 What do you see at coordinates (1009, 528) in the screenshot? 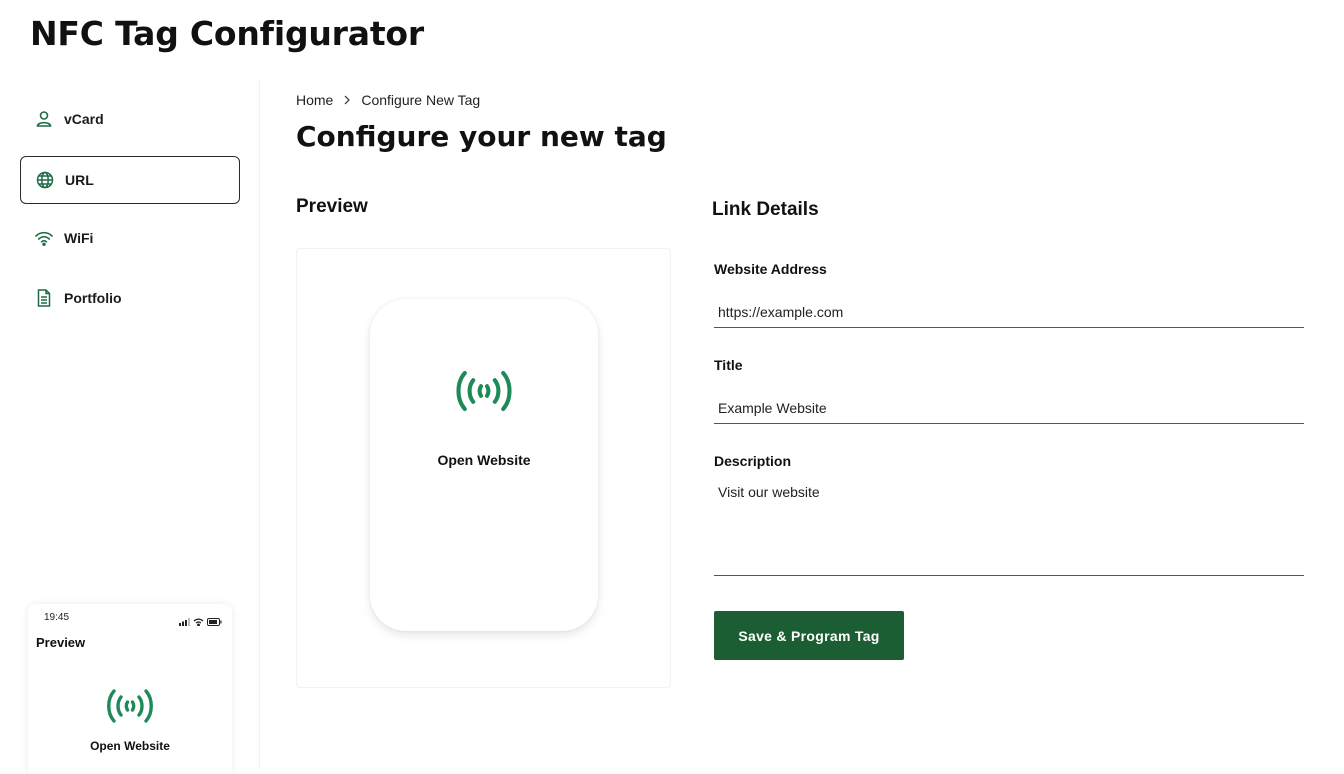
I see `description-textarea: Visit our website` at bounding box center [1009, 528].